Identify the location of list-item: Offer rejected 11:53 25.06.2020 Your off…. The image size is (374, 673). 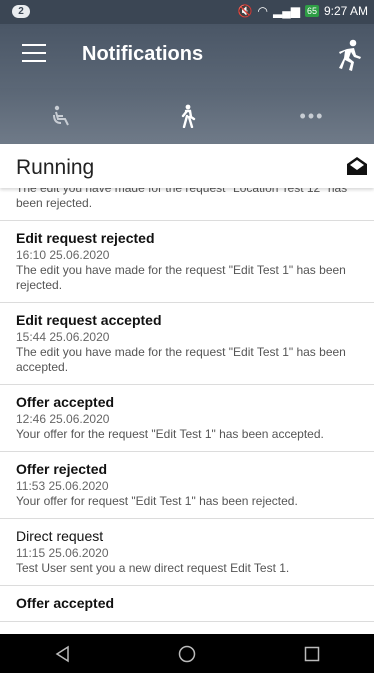
(187, 485).